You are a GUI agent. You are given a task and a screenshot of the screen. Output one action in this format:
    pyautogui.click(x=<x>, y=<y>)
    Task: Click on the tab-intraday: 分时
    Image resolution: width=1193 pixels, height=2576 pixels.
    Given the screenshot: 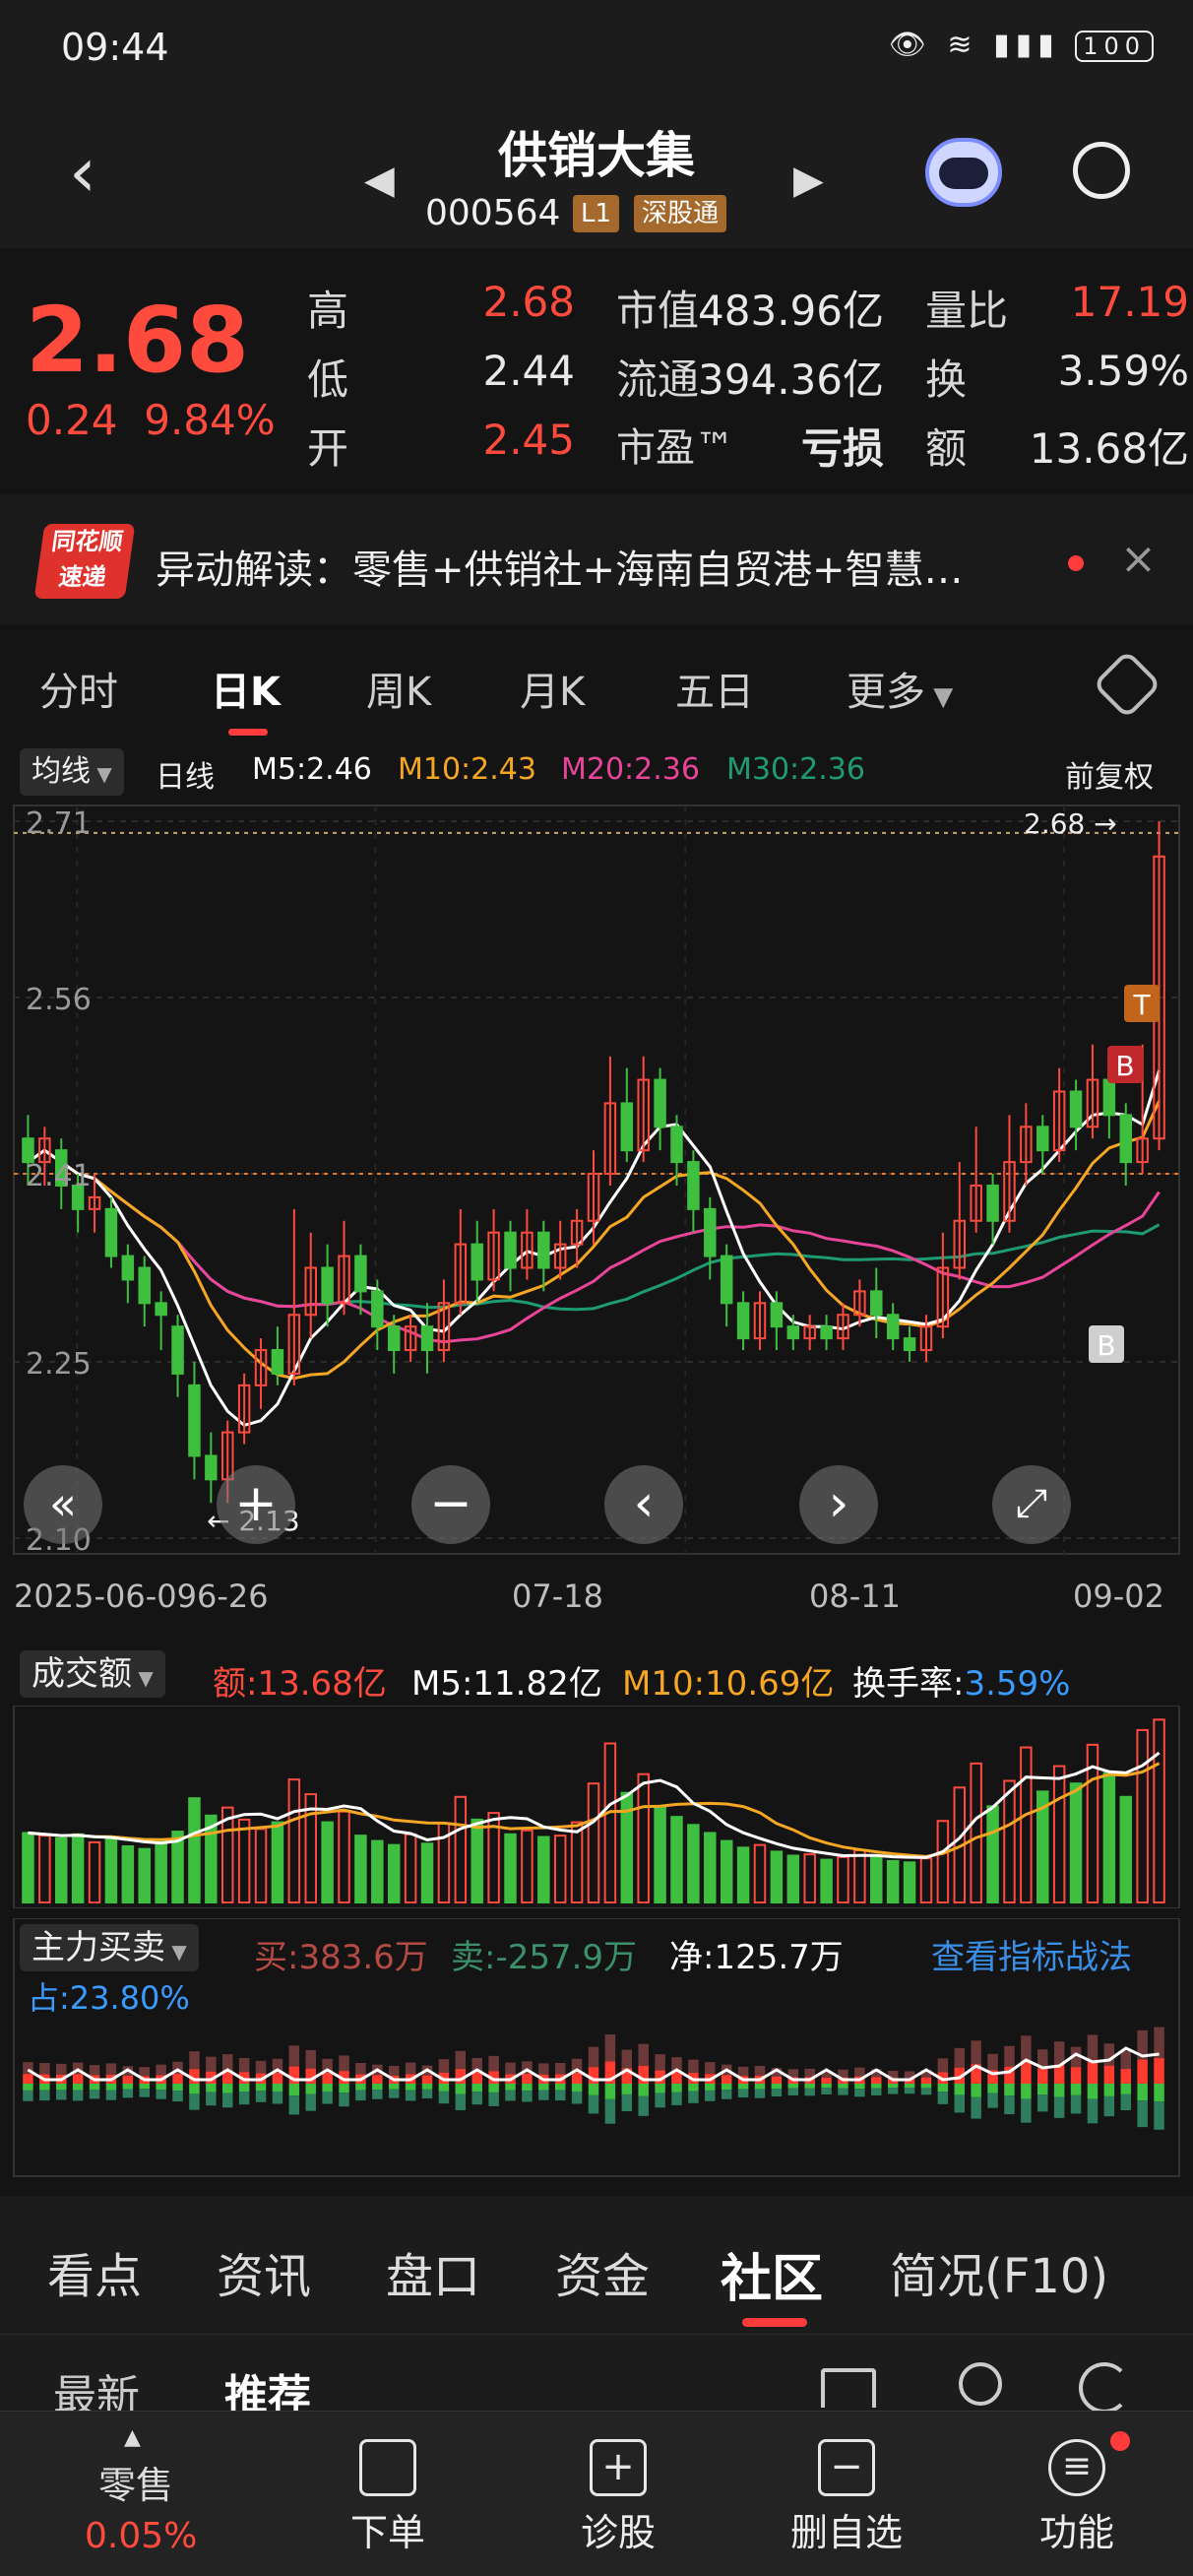 What is the action you would take?
    pyautogui.click(x=78, y=688)
    